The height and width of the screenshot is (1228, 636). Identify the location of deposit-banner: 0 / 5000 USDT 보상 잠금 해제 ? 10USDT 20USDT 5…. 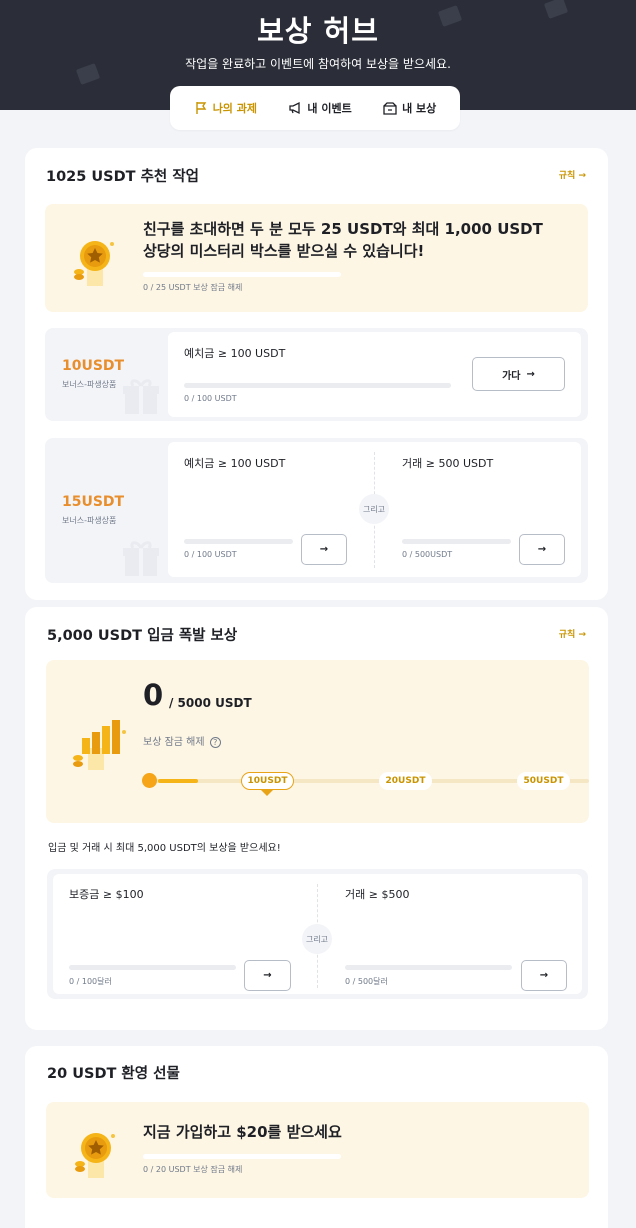
(317, 741).